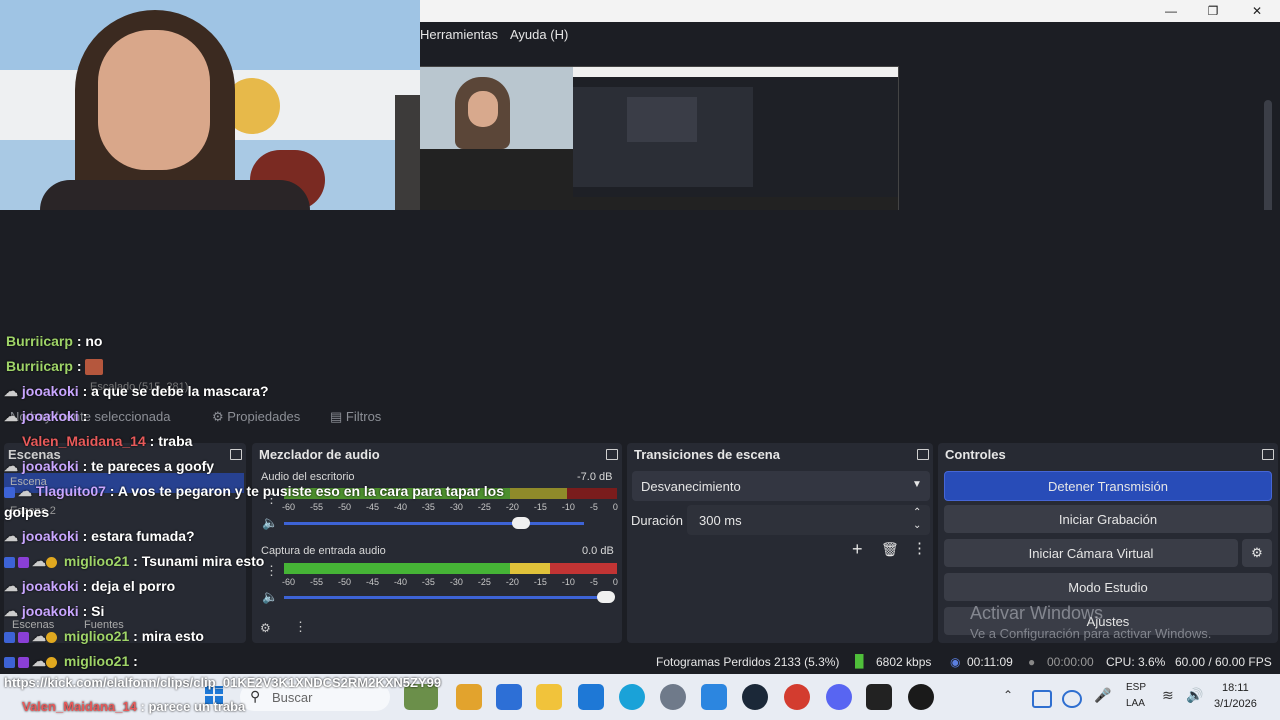 The height and width of the screenshot is (720, 1280). Describe the element at coordinates (1194, 695) in the screenshot. I see `volume-icon: 🔊` at that location.